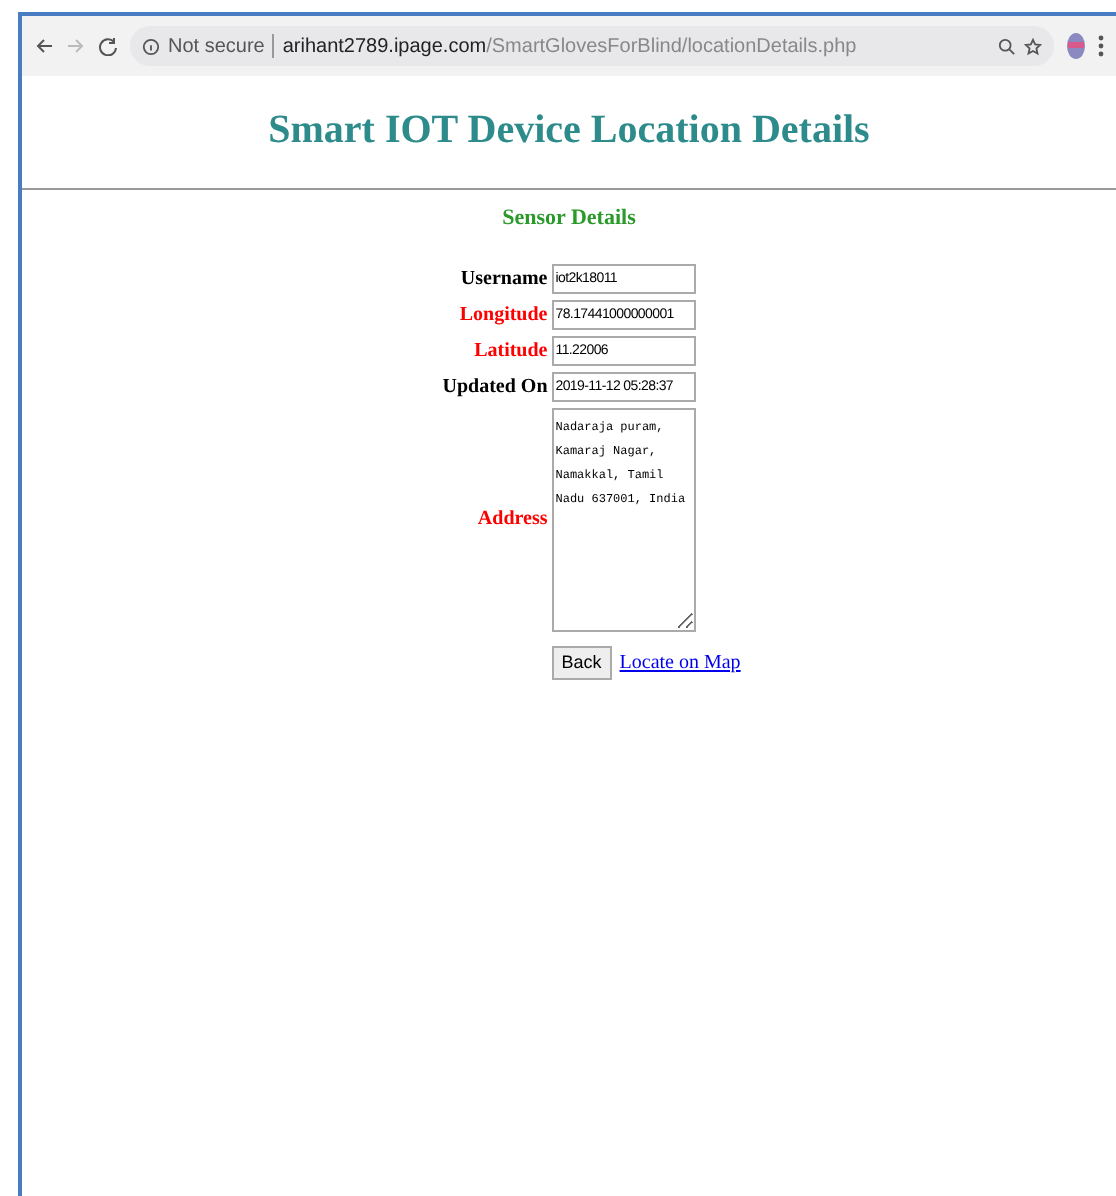  I want to click on field-label: Updated On, so click(495, 387).